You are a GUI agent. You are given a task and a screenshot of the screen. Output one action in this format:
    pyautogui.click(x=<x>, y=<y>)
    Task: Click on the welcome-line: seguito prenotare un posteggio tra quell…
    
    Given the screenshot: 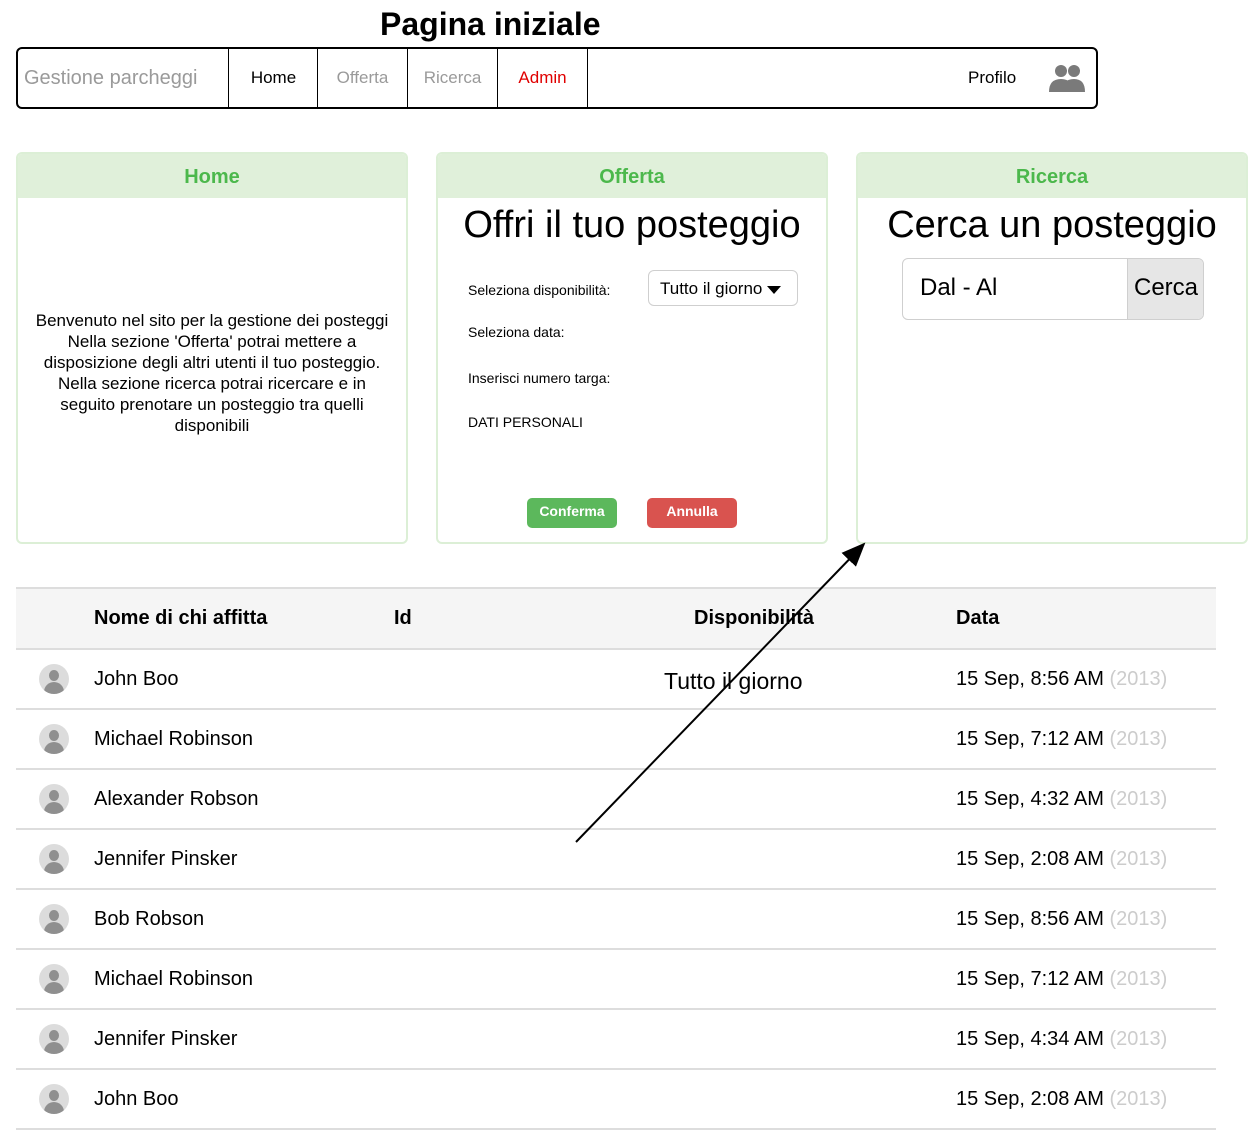 What is the action you would take?
    pyautogui.click(x=212, y=404)
    